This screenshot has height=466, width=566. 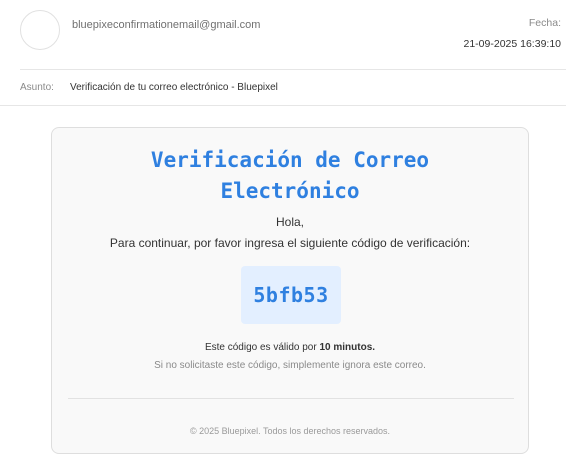 I want to click on subject-divider, so click(x=283, y=105).